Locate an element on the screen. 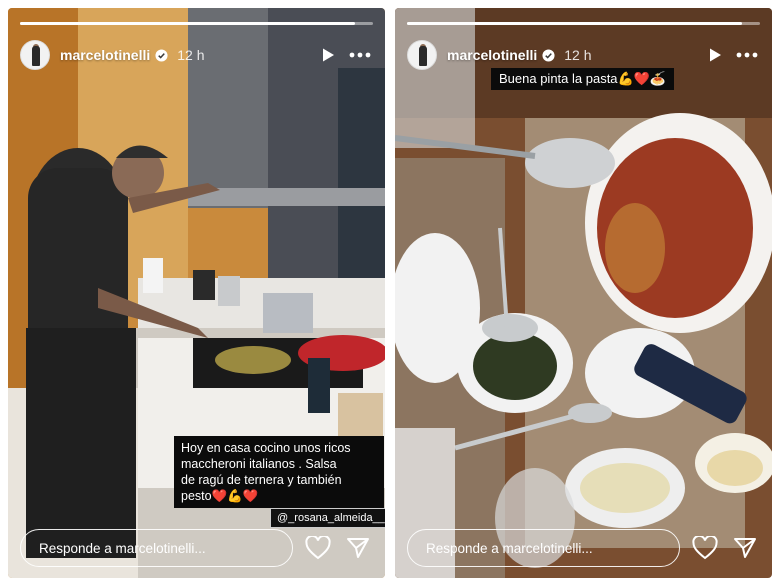 This screenshot has height=585, width=780. caption-line-last: pesto❤️💪❤️ is located at coordinates (279, 496).